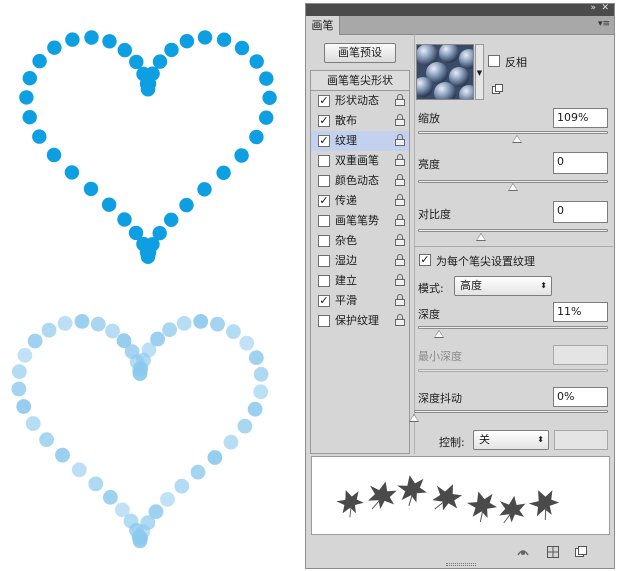  I want to click on panel-menu-icon: ▾≡, so click(604, 24).